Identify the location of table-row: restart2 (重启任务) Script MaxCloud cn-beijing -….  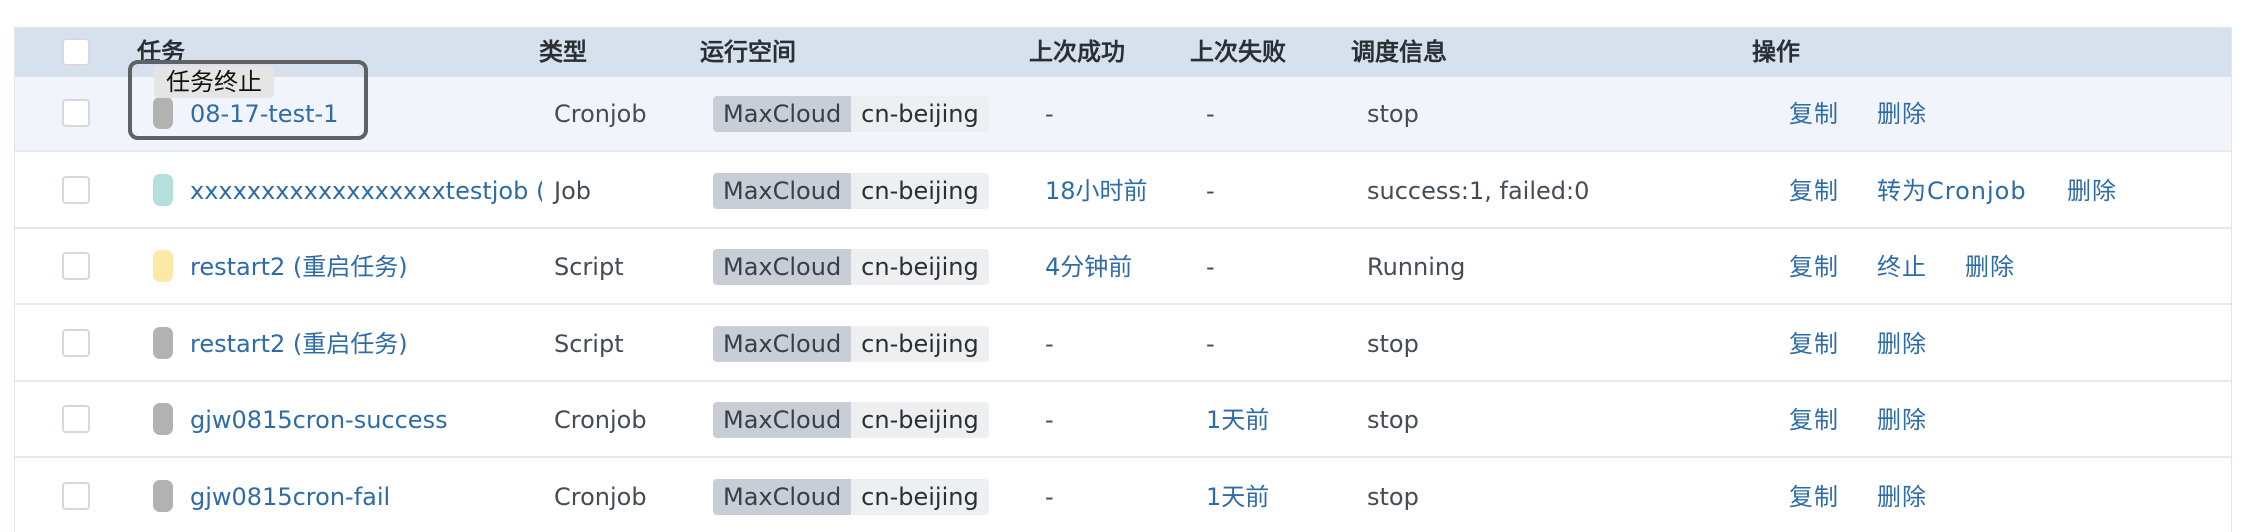
(1123, 344).